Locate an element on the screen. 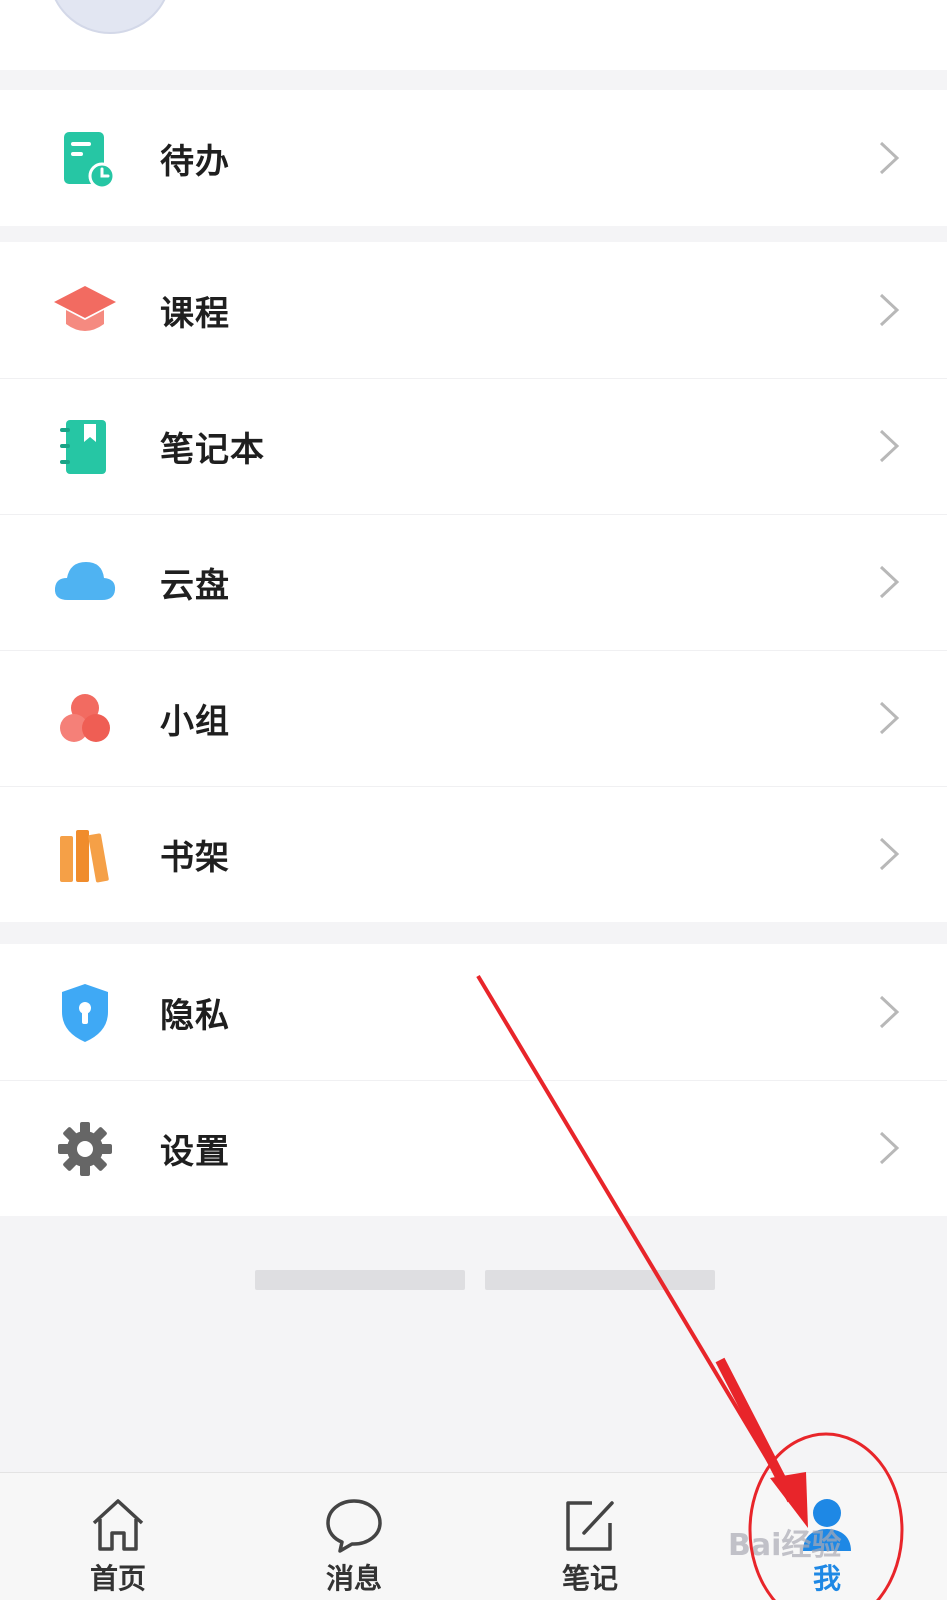 This screenshot has width=947, height=1600. home-icon is located at coordinates (118, 1525).